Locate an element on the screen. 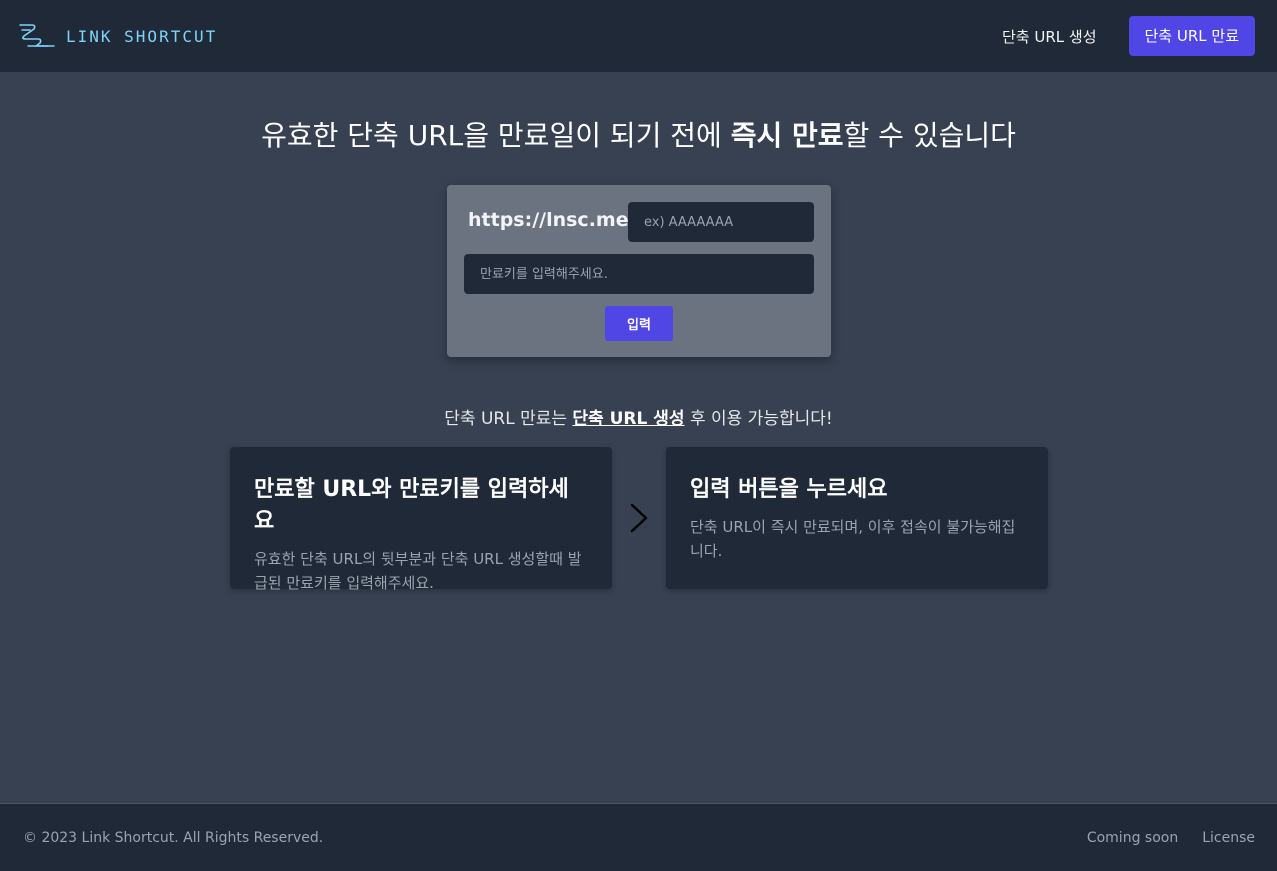 The height and width of the screenshot is (871, 1277). notice-text: 단축 URL 만료는 단축 URL 생성 후 이용 가능합니다! is located at coordinates (638, 416).